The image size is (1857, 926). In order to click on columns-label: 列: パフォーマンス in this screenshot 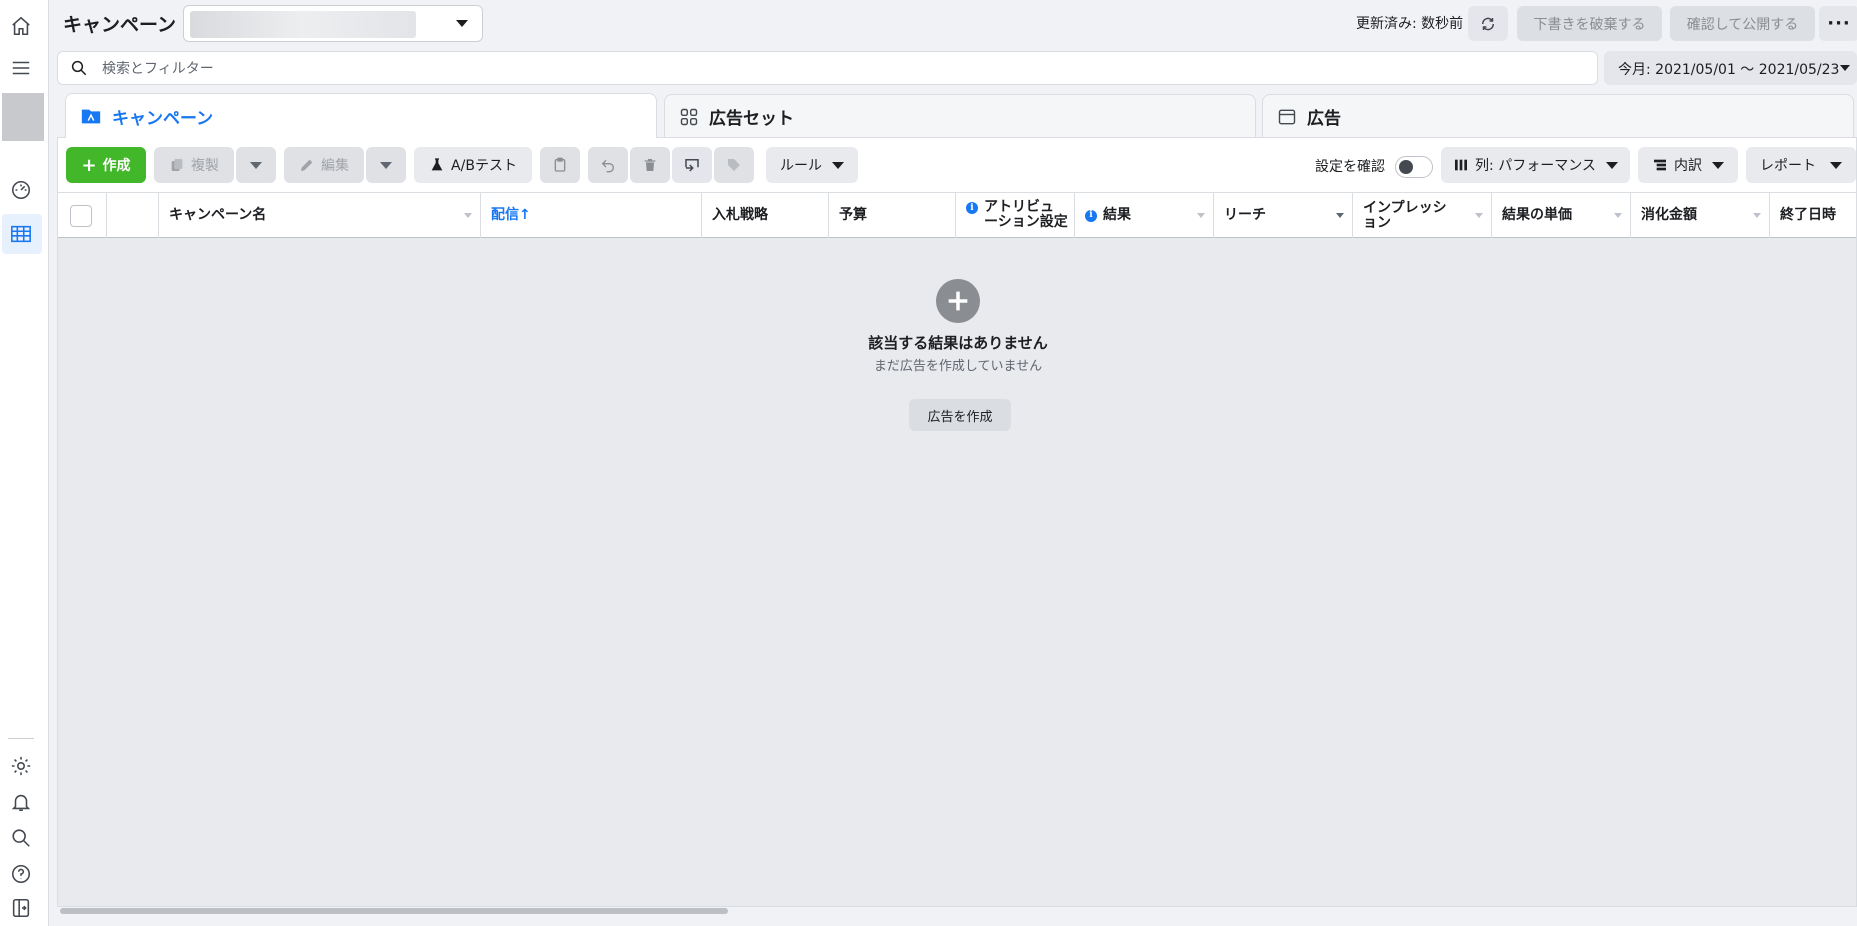, I will do `click(1535, 166)`.